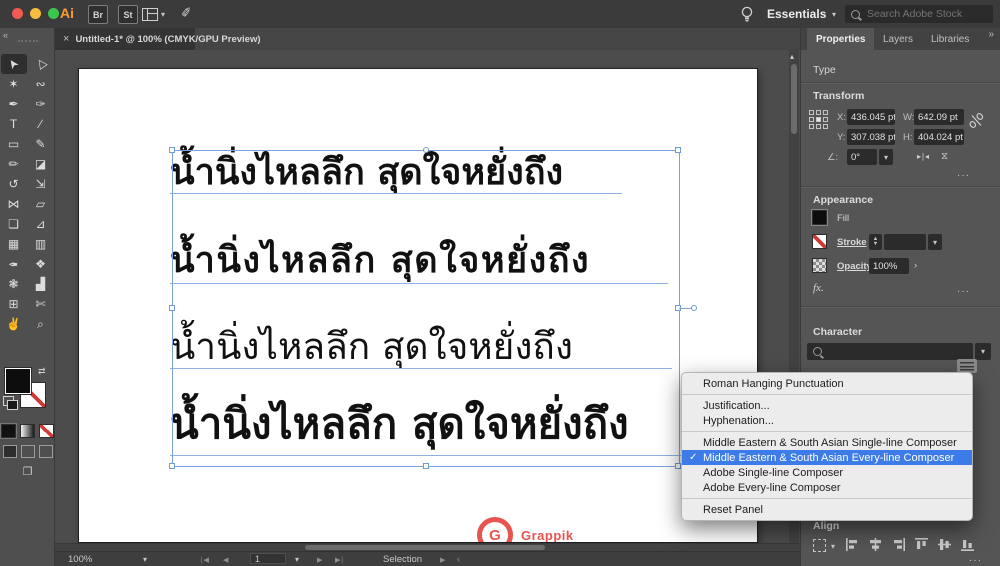 The height and width of the screenshot is (566, 1000). I want to click on adobe-stock-search, so click(919, 14).